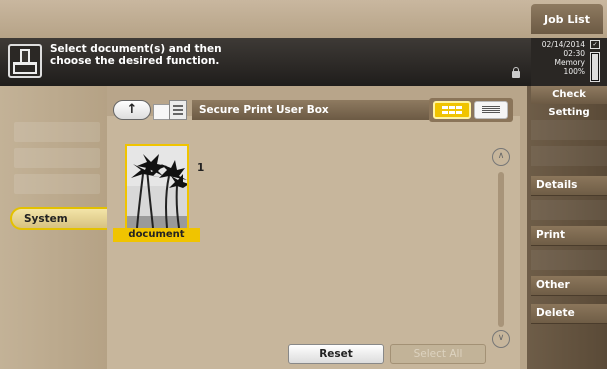 Image resolution: width=607 pixels, height=369 pixels. I want to click on message-line-1: Select document(s) and then, so click(136, 49).